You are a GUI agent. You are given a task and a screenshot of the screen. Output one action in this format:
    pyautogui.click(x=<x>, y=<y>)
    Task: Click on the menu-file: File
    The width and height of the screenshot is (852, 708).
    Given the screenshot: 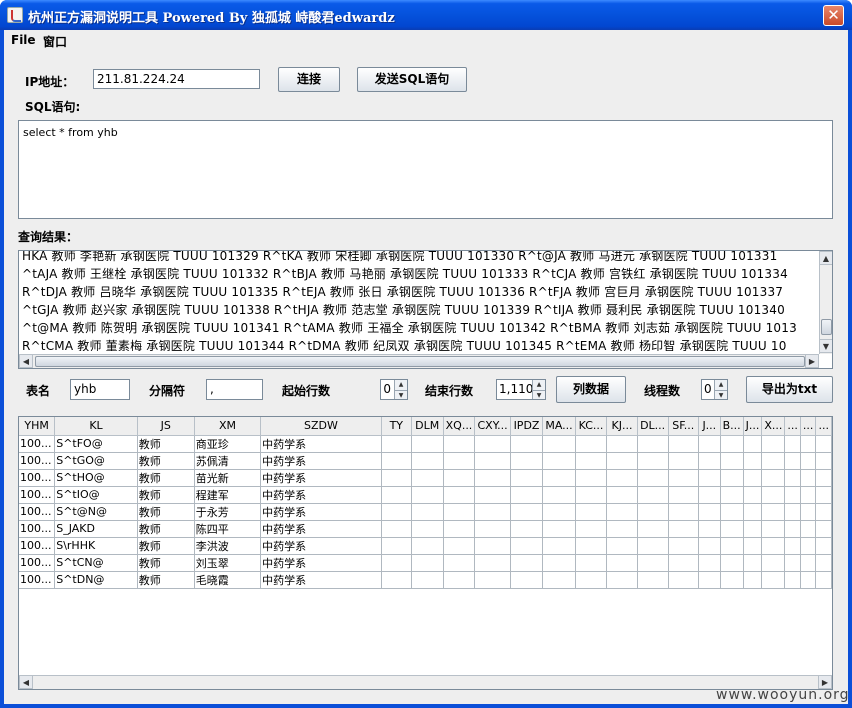 What is the action you would take?
    pyautogui.click(x=23, y=40)
    